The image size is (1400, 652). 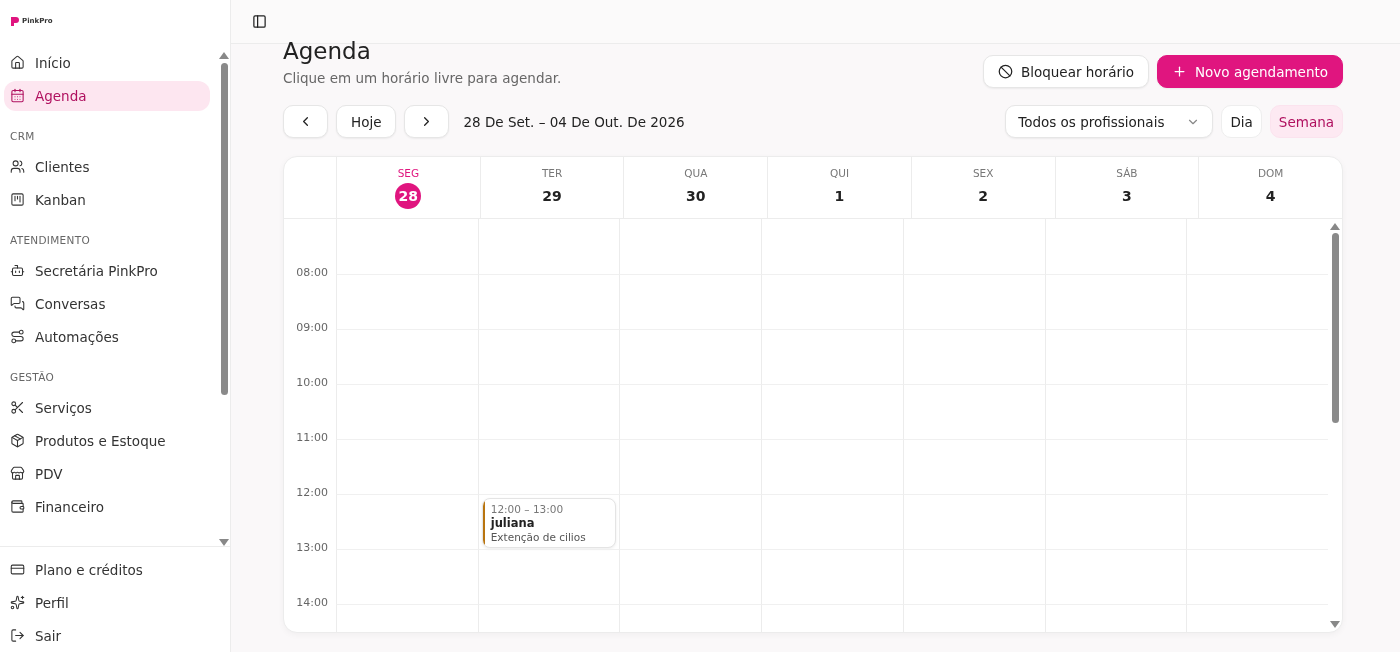 I want to click on calendar-icon, so click(x=17, y=95).